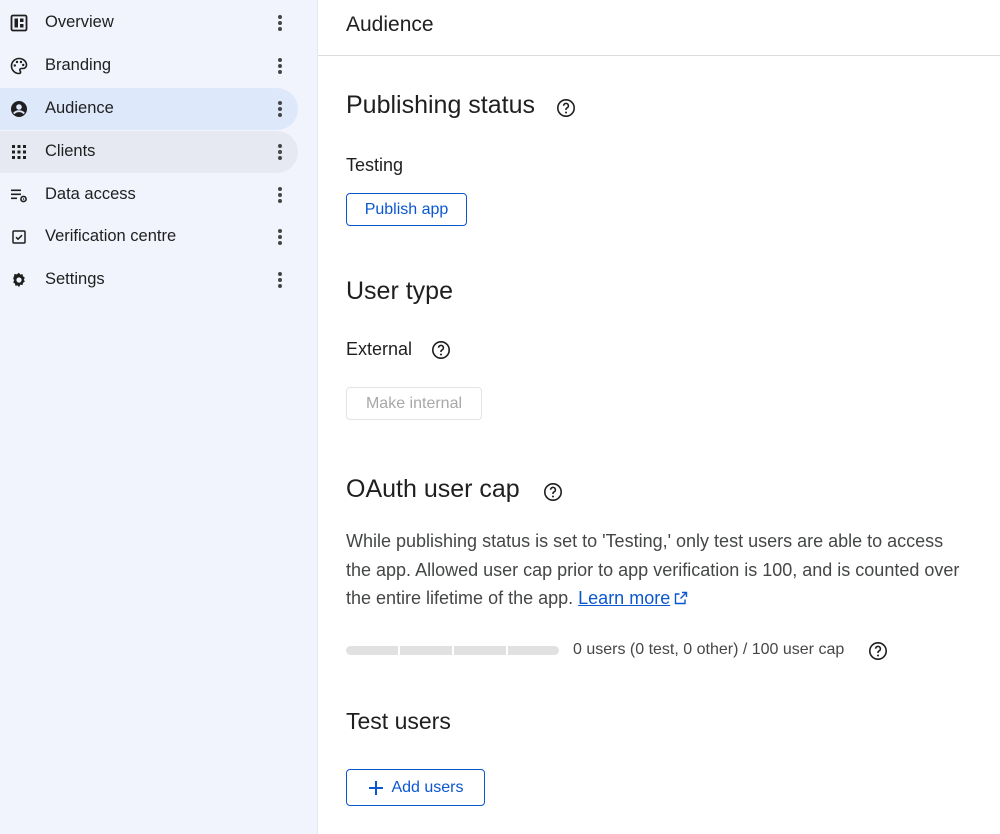 The width and height of the screenshot is (1000, 834). Describe the element at coordinates (111, 236) in the screenshot. I see `sidebar-item-label: Verification centre` at that location.